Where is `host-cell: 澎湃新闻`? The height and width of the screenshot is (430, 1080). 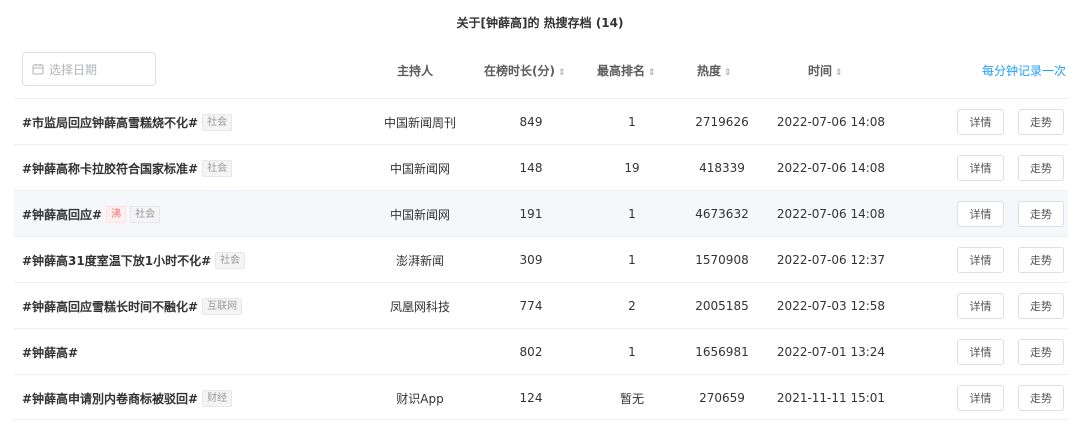
host-cell: 澎湃新闻 is located at coordinates (419, 260).